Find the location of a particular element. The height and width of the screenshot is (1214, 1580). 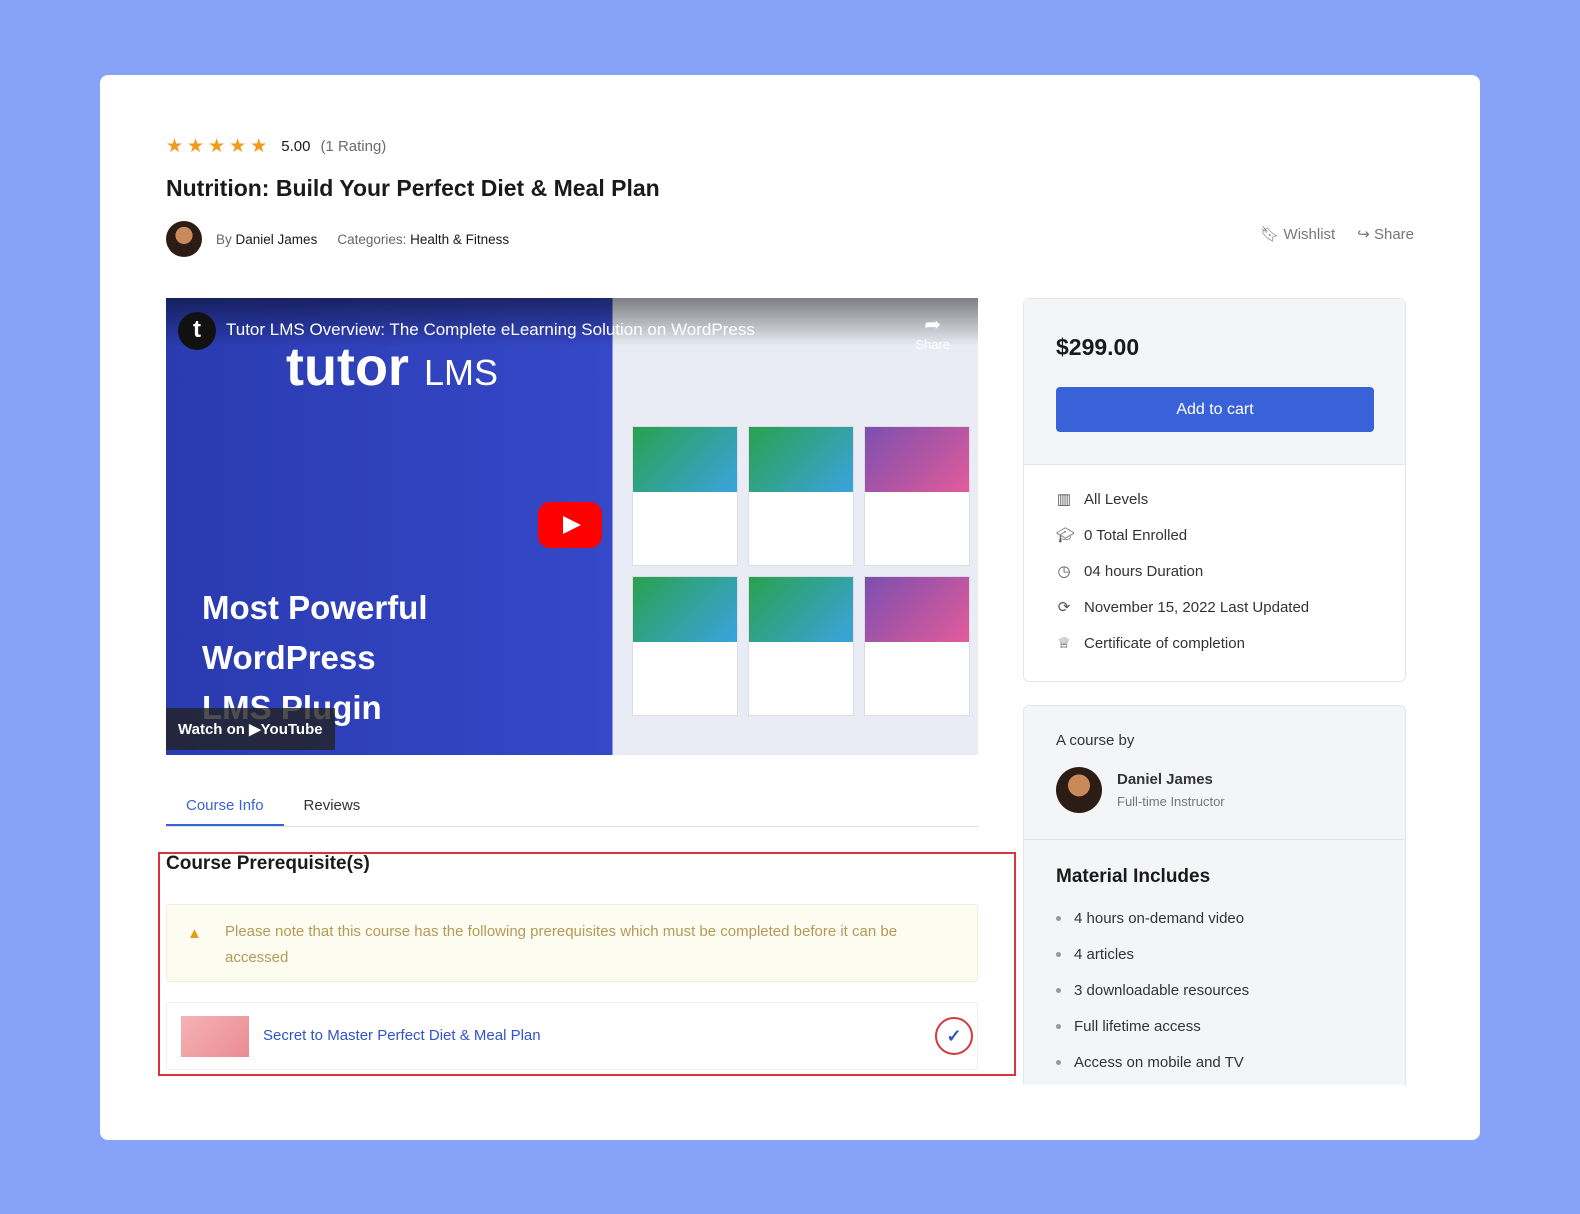

course-by-label: A course by is located at coordinates (1095, 740).